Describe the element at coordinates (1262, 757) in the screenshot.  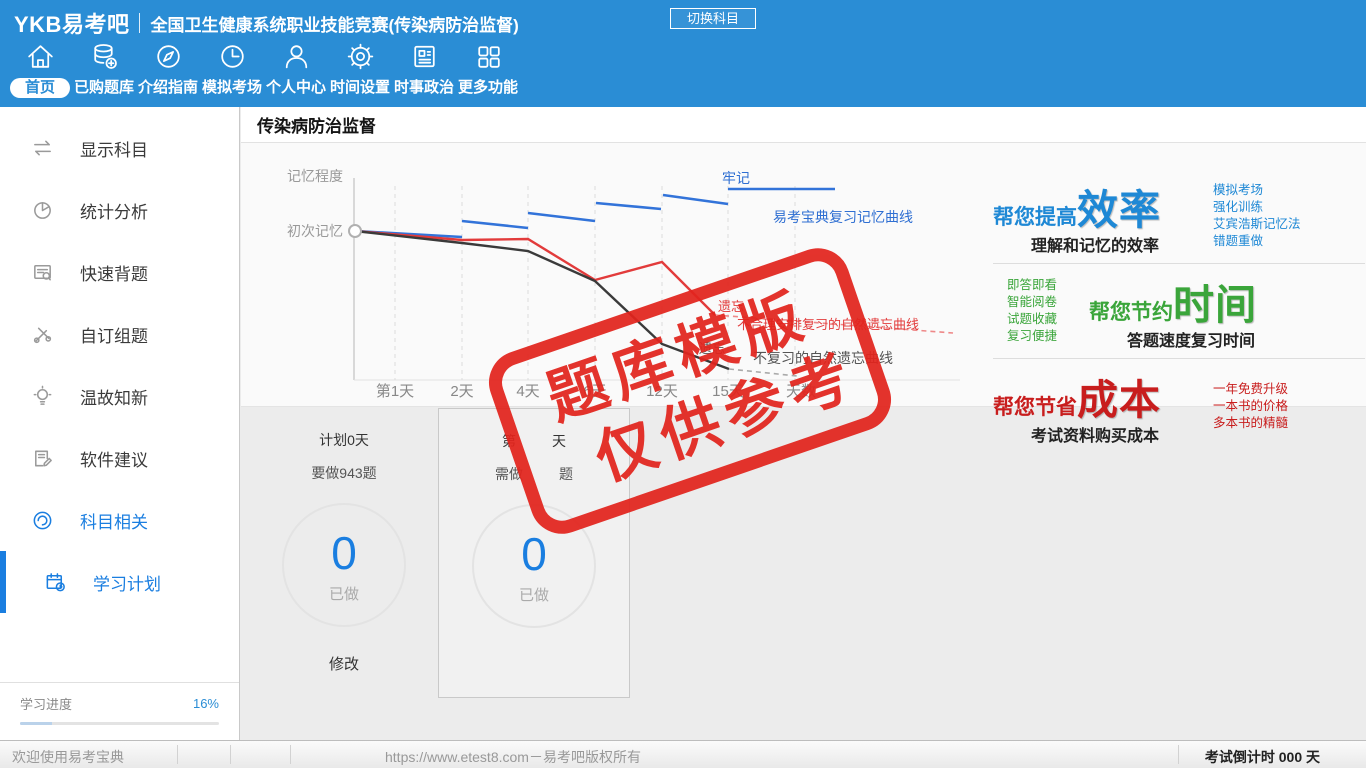
I see `exam-countdown: 考试倒计时 000 天` at that location.